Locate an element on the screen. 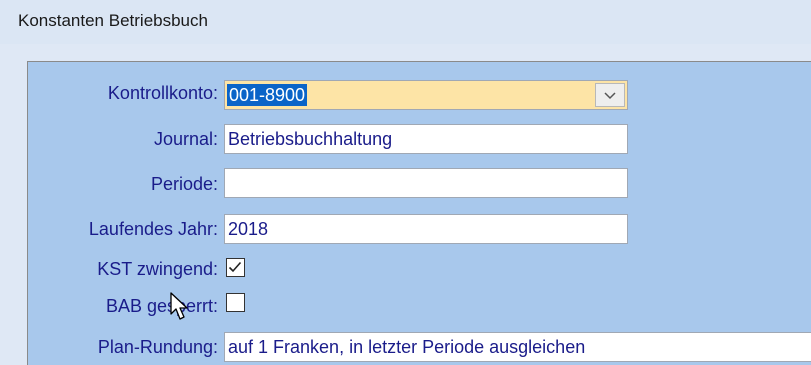 Image resolution: width=811 pixels, height=365 pixels. kst-zwingend-checkbox is located at coordinates (235, 267).